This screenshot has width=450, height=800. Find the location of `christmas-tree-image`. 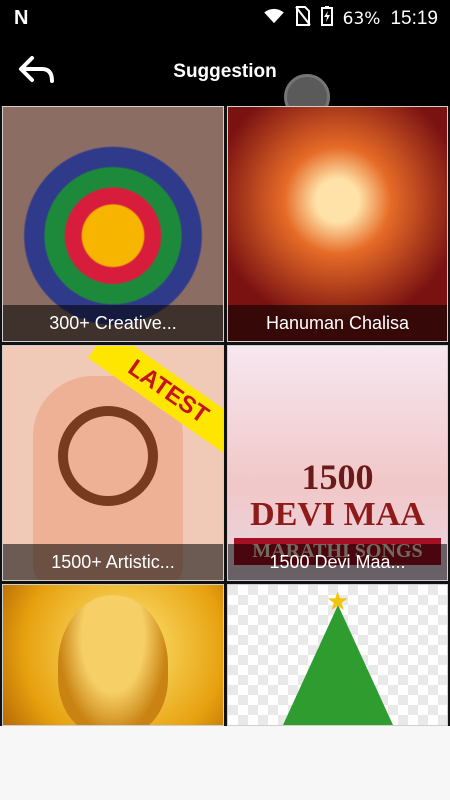

christmas-tree-image is located at coordinates (338, 665).